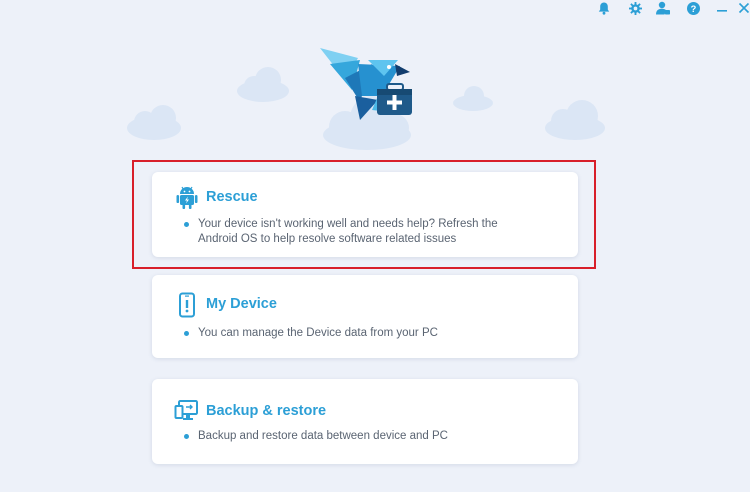  What do you see at coordinates (266, 411) in the screenshot?
I see `card-title: Backup & restore` at bounding box center [266, 411].